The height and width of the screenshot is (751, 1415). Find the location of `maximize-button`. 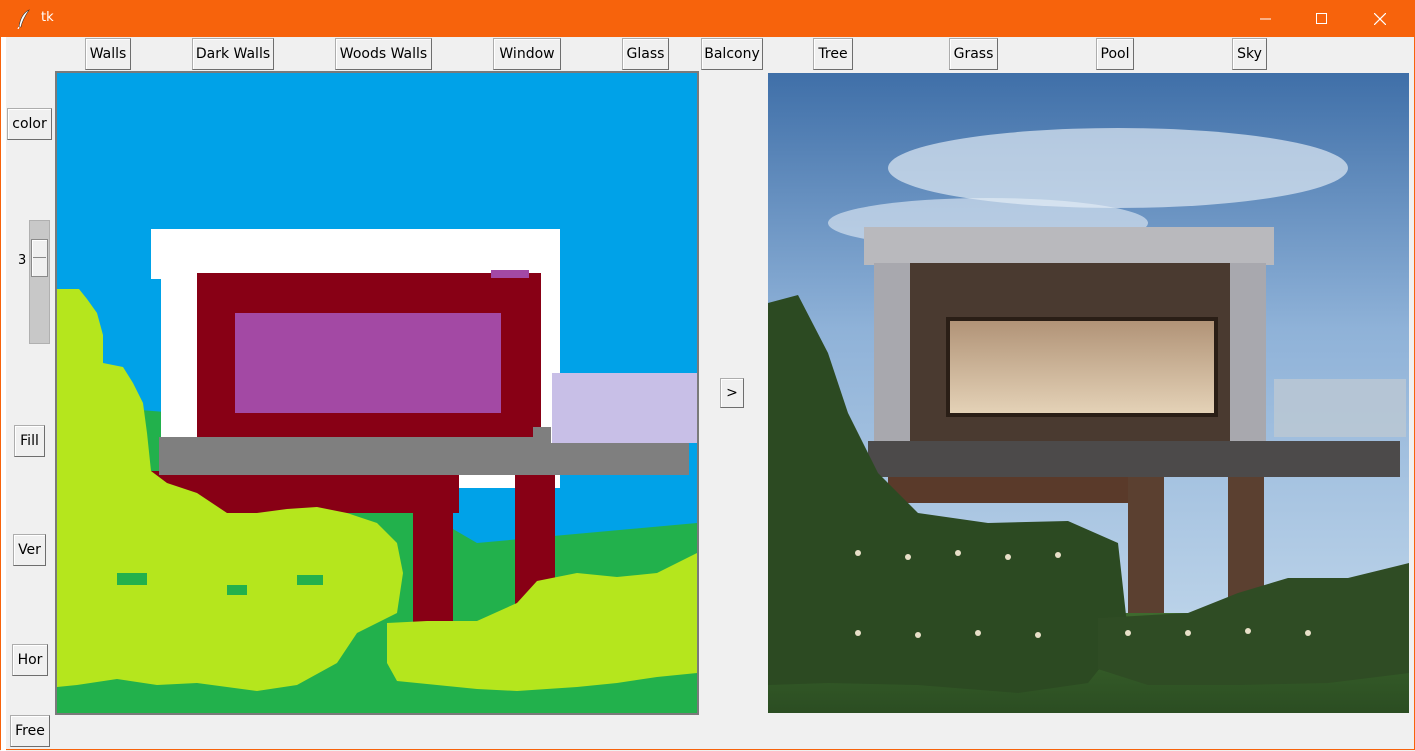

maximize-button is located at coordinates (1322, 19).